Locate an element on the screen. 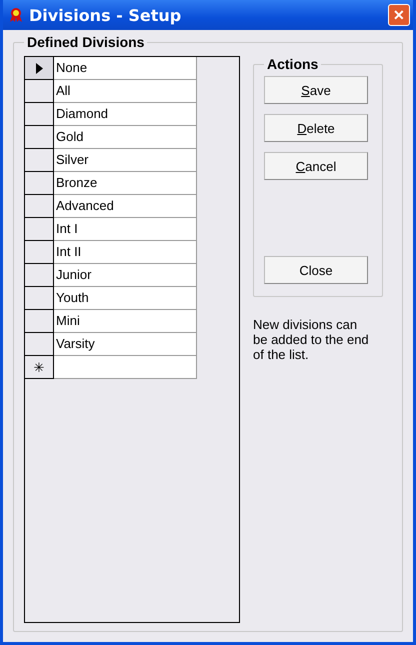 This screenshot has height=645, width=416. new-row-cell is located at coordinates (125, 367).